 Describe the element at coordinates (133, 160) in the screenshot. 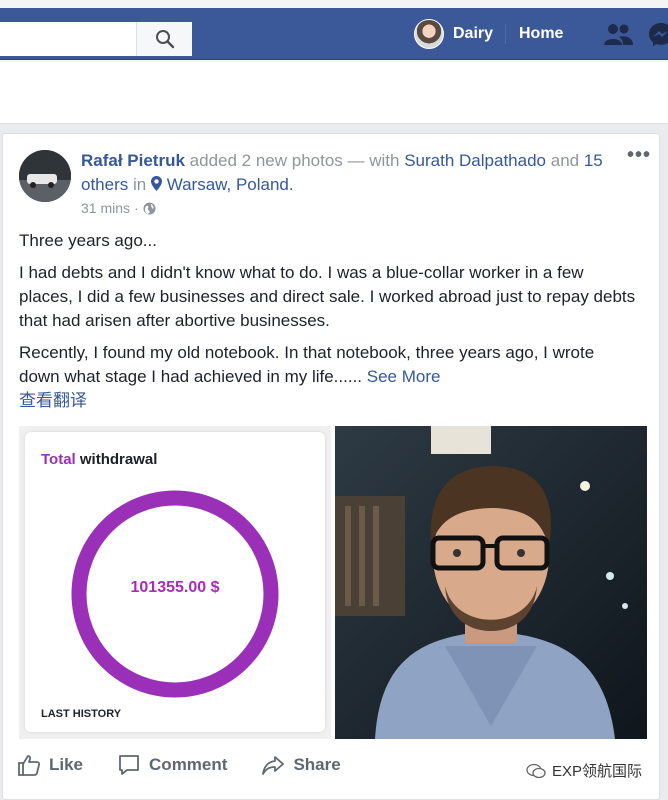

I see `author-name: Rafał Pietruk` at that location.